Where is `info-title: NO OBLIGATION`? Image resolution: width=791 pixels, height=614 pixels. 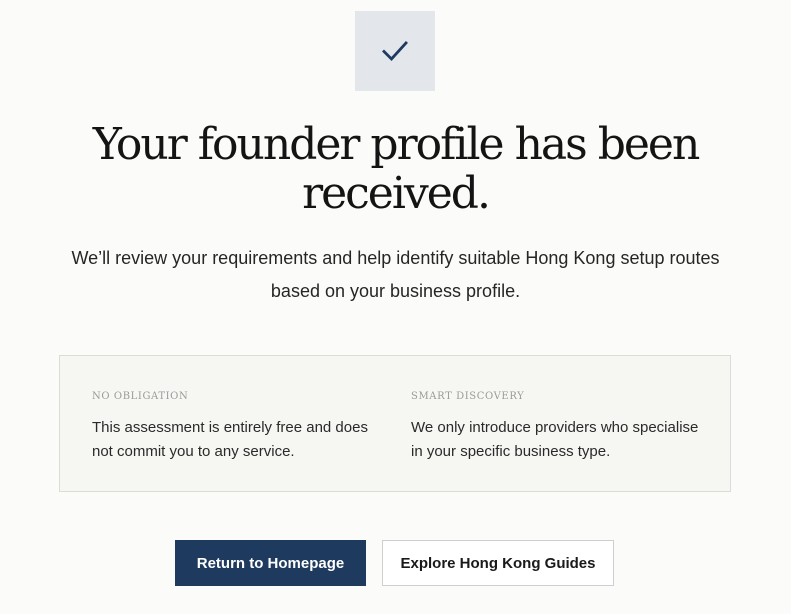 info-title: NO OBLIGATION is located at coordinates (140, 396).